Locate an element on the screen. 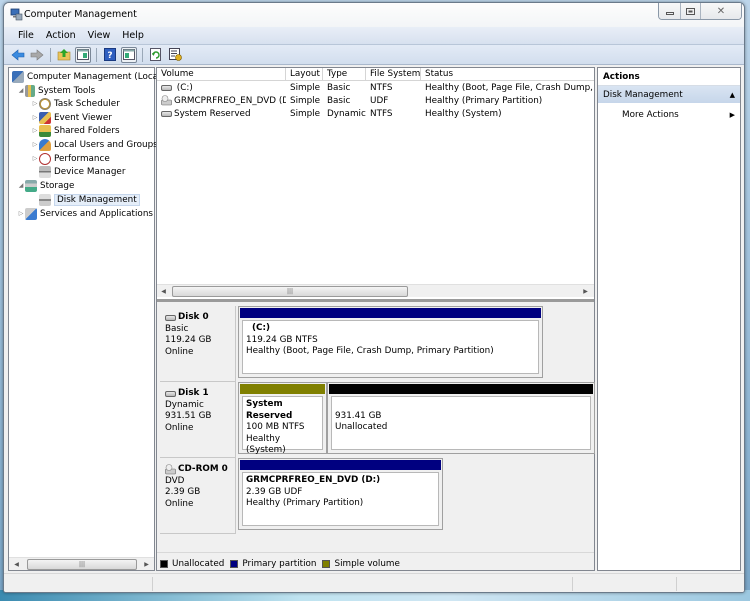 This screenshot has width=750, height=601. more-actions-label: More Actions is located at coordinates (650, 114).